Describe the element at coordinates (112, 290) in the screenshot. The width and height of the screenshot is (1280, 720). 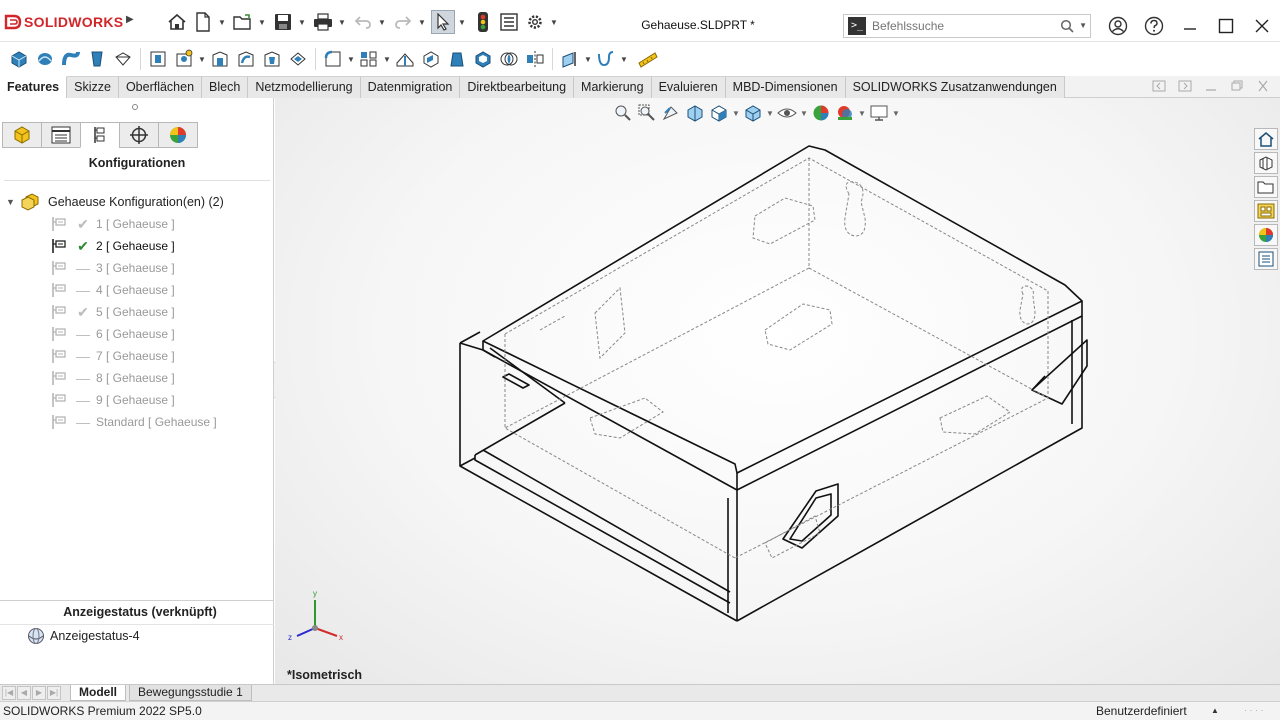
I see `configuration-item: — 4 [ Gehaeuse ]` at that location.